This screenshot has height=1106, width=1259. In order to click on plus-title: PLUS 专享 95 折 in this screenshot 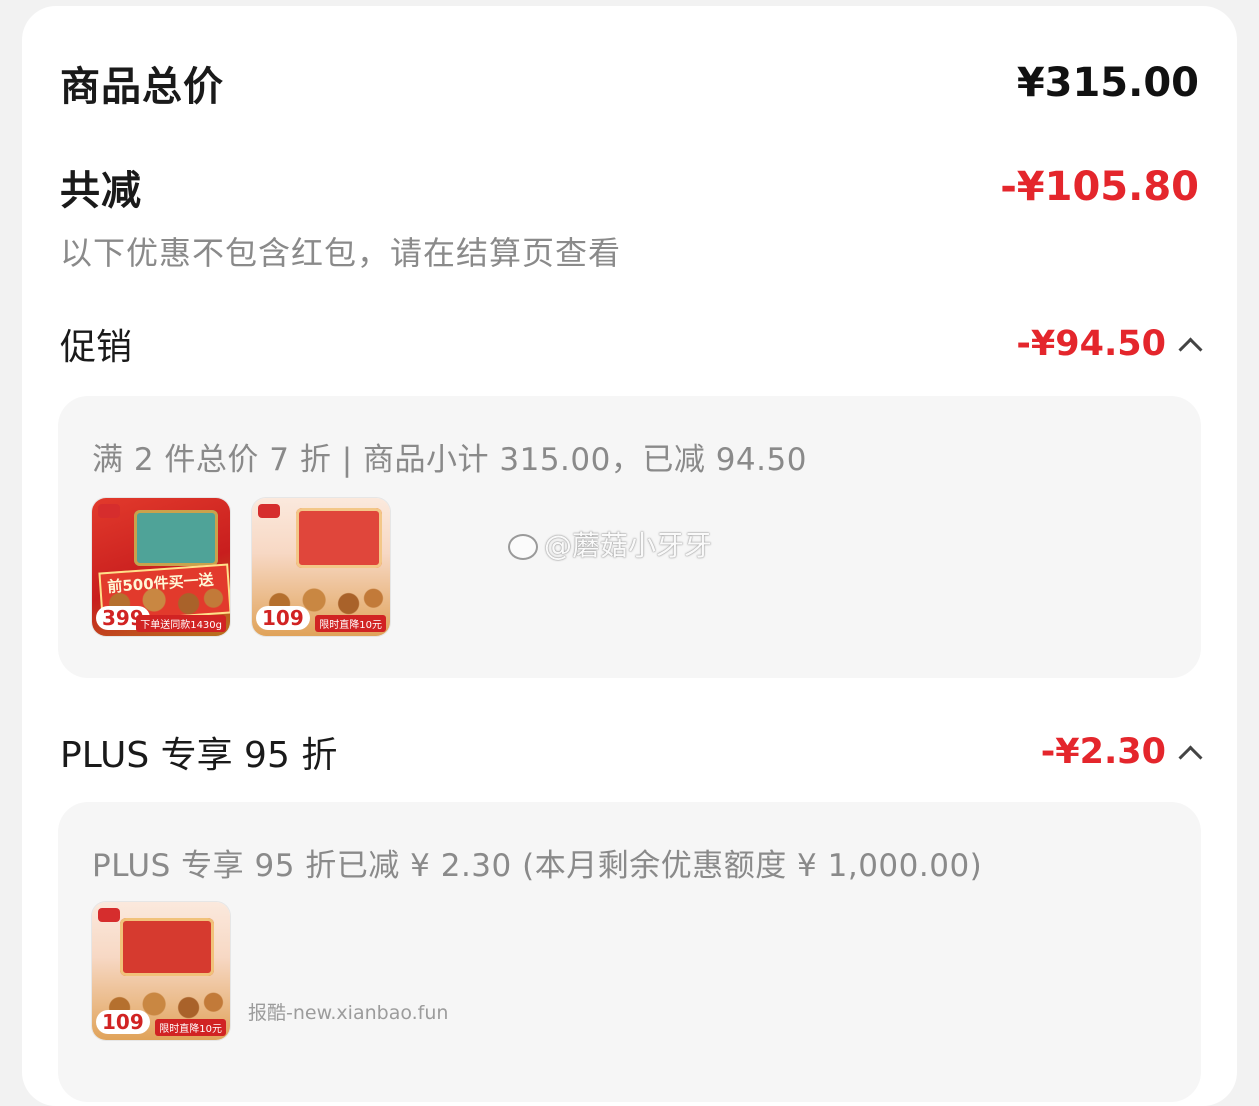, I will do `click(199, 755)`.